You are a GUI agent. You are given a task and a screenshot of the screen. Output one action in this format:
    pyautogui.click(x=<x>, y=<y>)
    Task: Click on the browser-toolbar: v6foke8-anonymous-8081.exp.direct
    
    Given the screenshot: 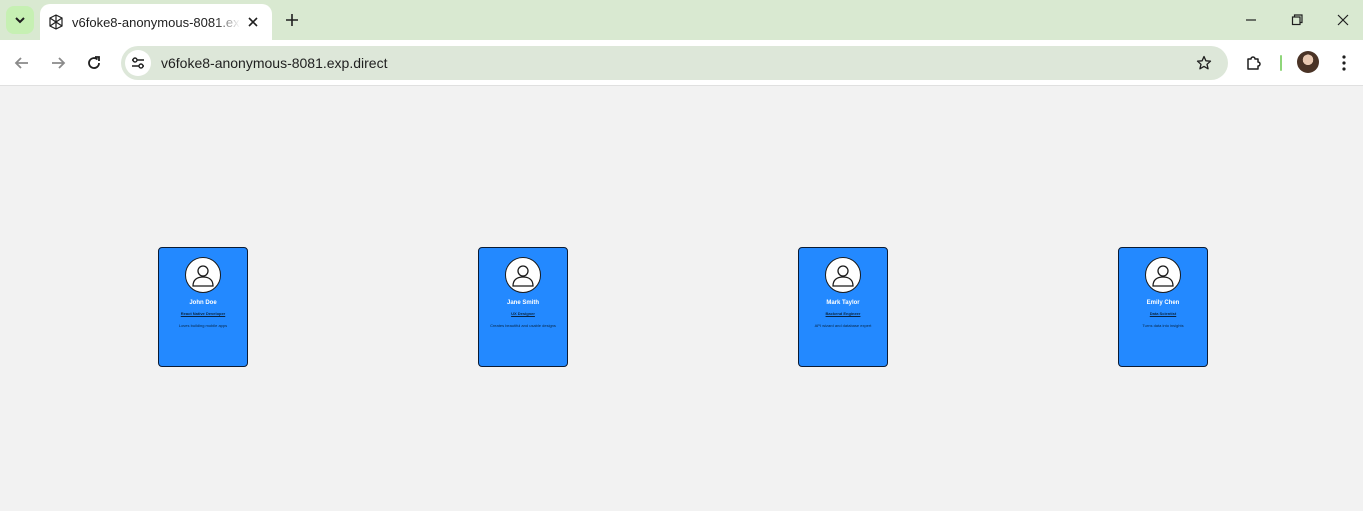 What is the action you would take?
    pyautogui.click(x=681, y=63)
    